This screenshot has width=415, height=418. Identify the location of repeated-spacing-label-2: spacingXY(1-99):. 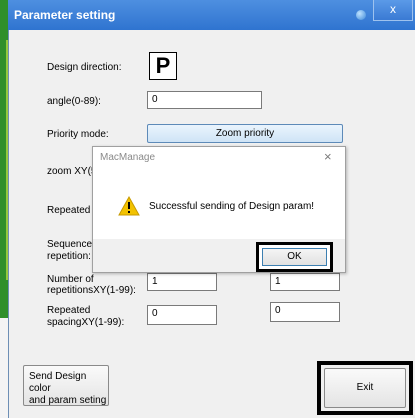
(86, 322).